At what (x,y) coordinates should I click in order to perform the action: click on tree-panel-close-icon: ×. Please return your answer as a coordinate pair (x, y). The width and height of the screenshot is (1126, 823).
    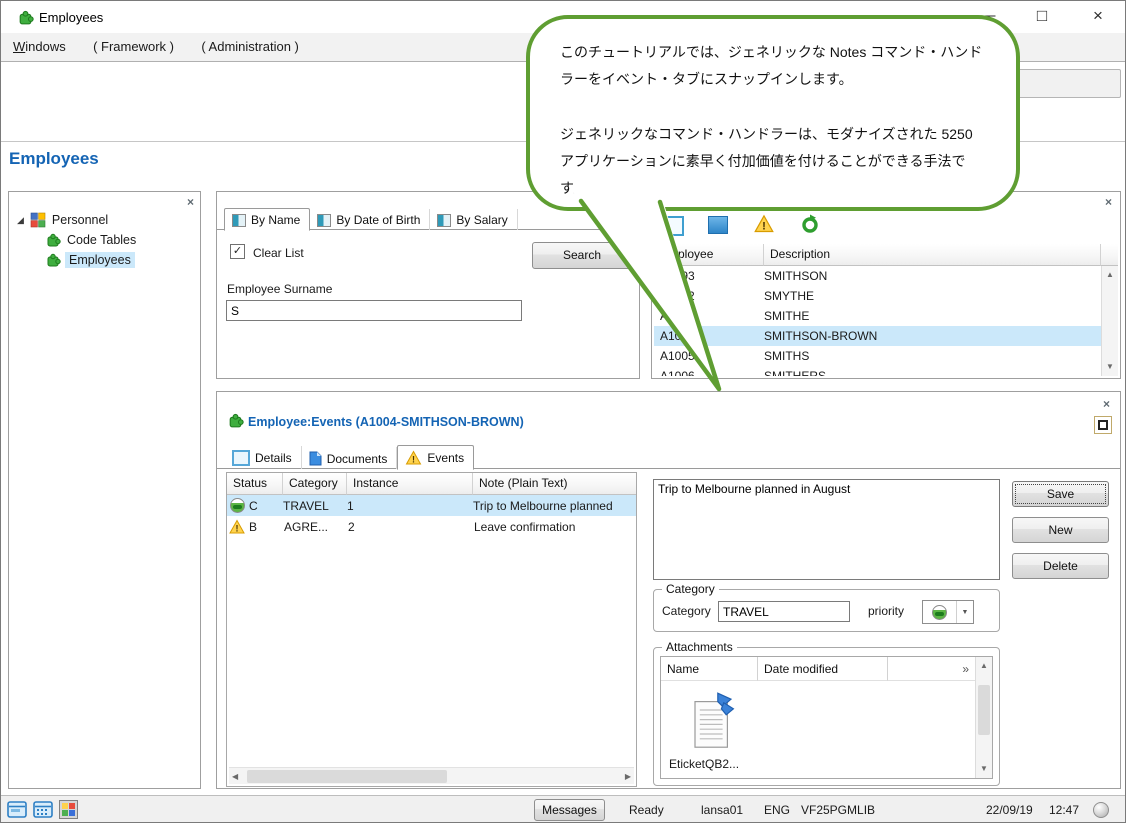
    Looking at the image, I should click on (190, 202).